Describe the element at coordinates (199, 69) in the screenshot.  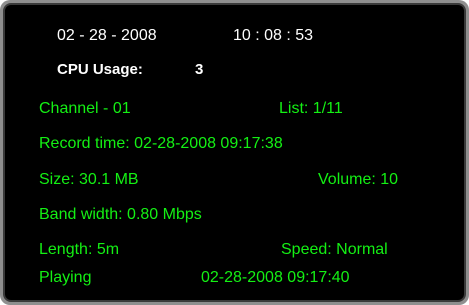
I see `cpu-usage-value: 3` at that location.